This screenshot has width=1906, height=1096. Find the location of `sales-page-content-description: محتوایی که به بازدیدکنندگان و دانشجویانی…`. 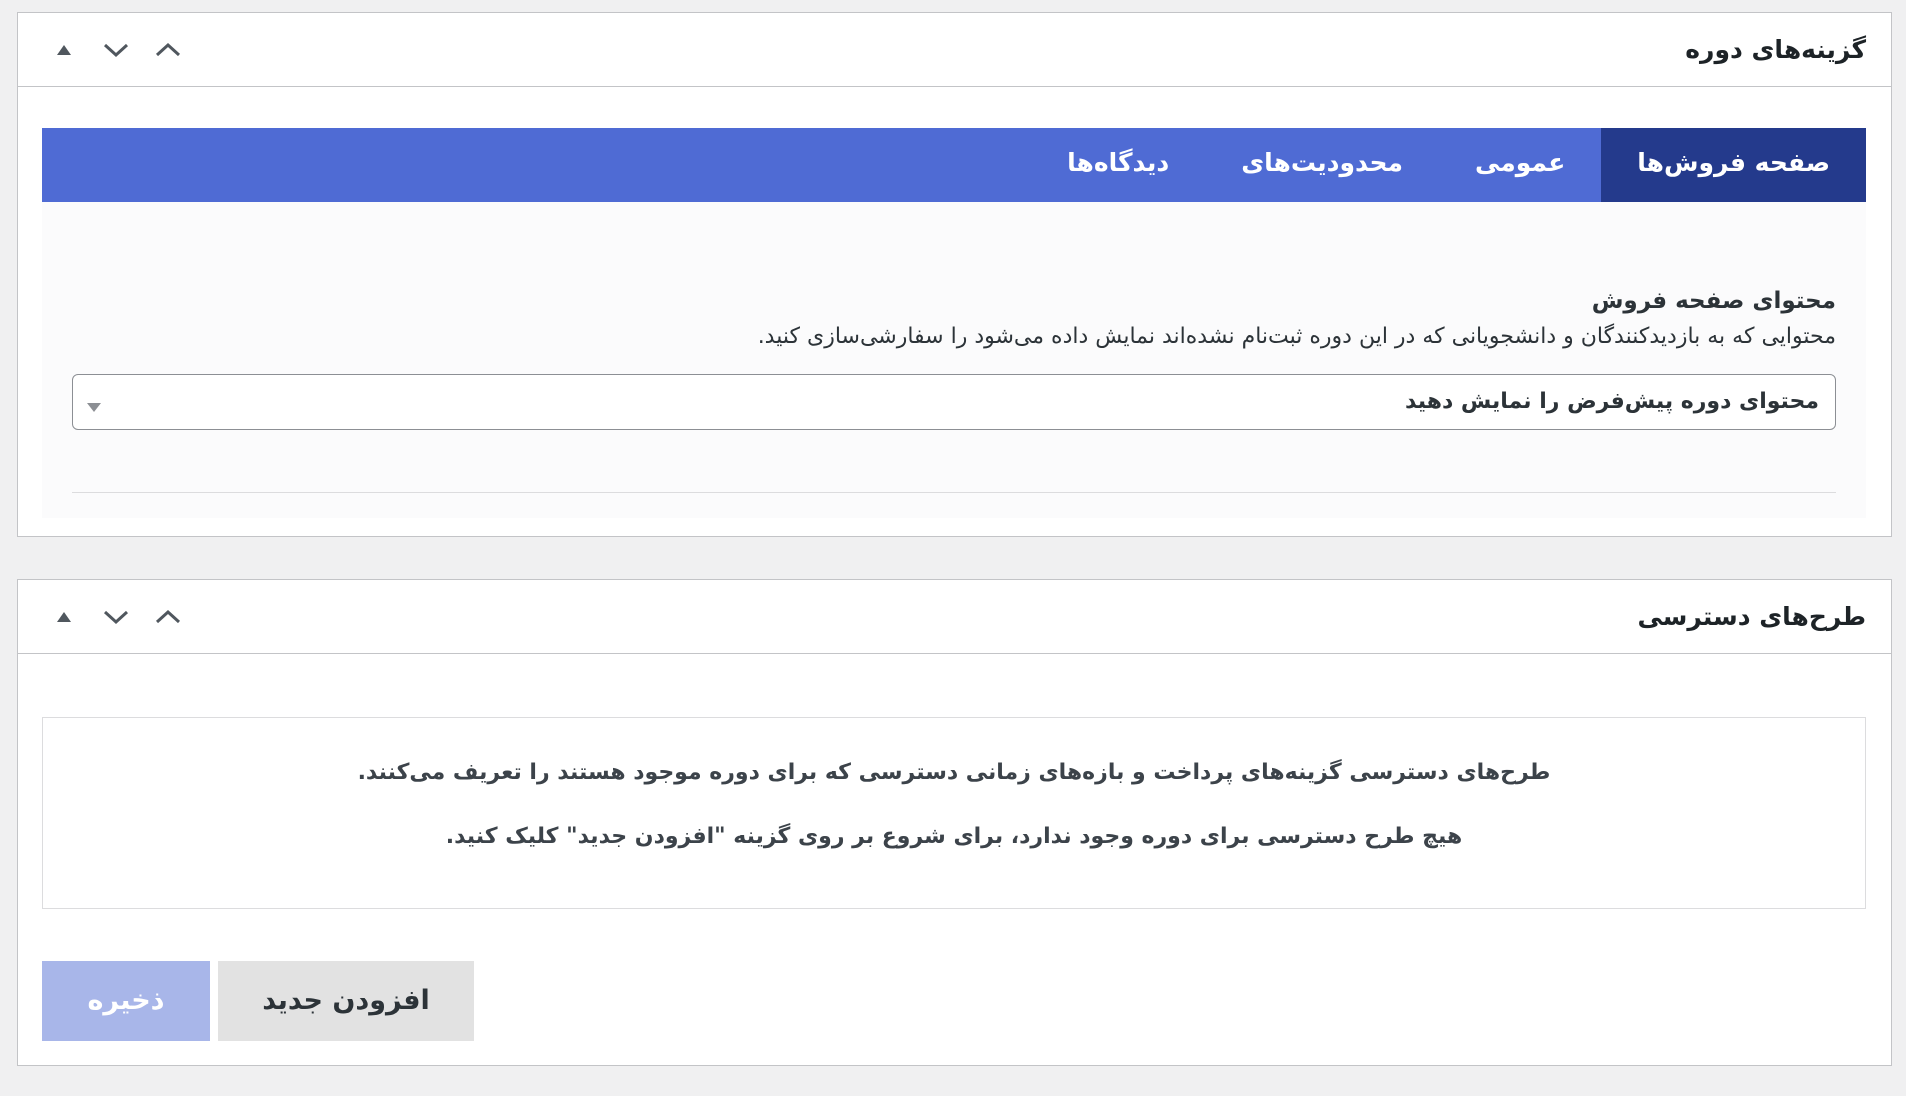

sales-page-content-description: محتوایی که به بازدیدکنندگان و دانشجویانی… is located at coordinates (1296, 336).